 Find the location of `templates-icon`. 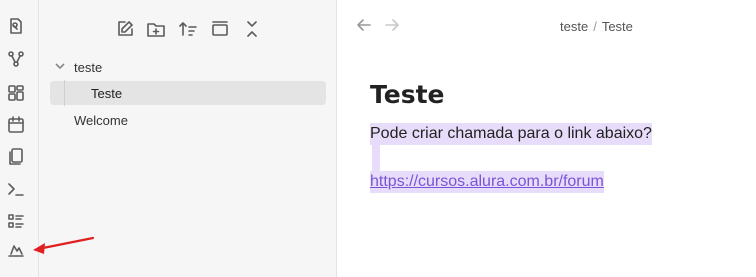

templates-icon is located at coordinates (16, 157).